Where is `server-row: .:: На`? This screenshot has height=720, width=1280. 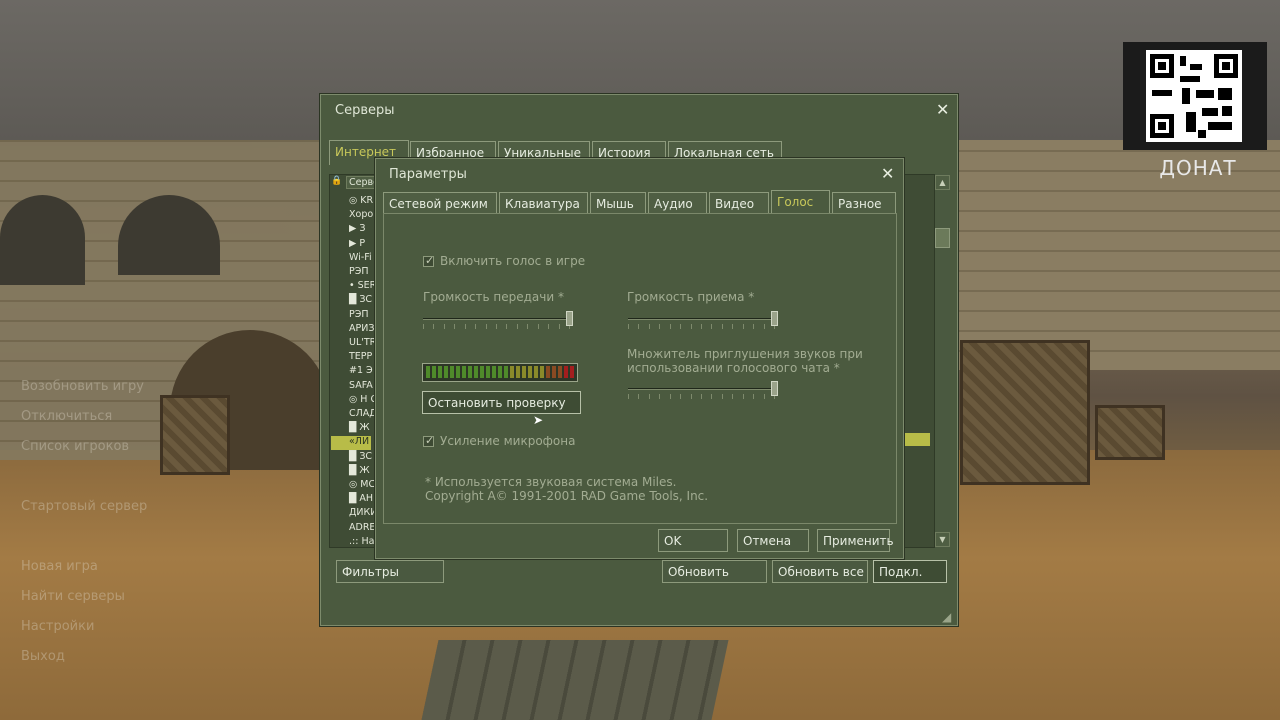 server-row: .:: На is located at coordinates (361, 543).